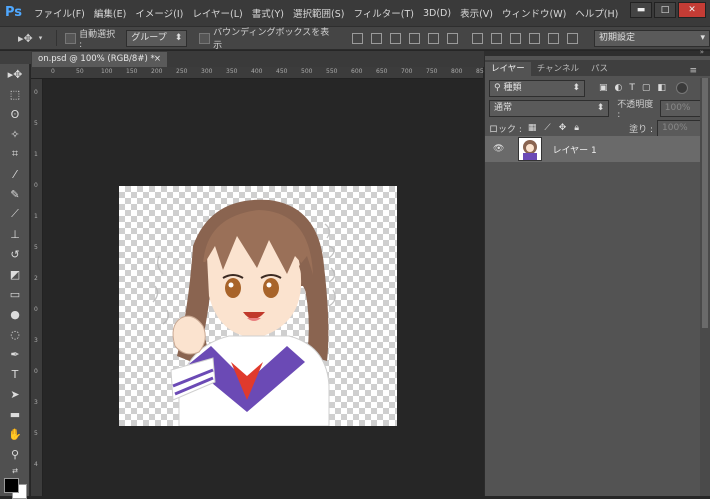 The height and width of the screenshot is (499, 710). Describe the element at coordinates (515, 38) in the screenshot. I see `distribute-bottom-icon` at that location.